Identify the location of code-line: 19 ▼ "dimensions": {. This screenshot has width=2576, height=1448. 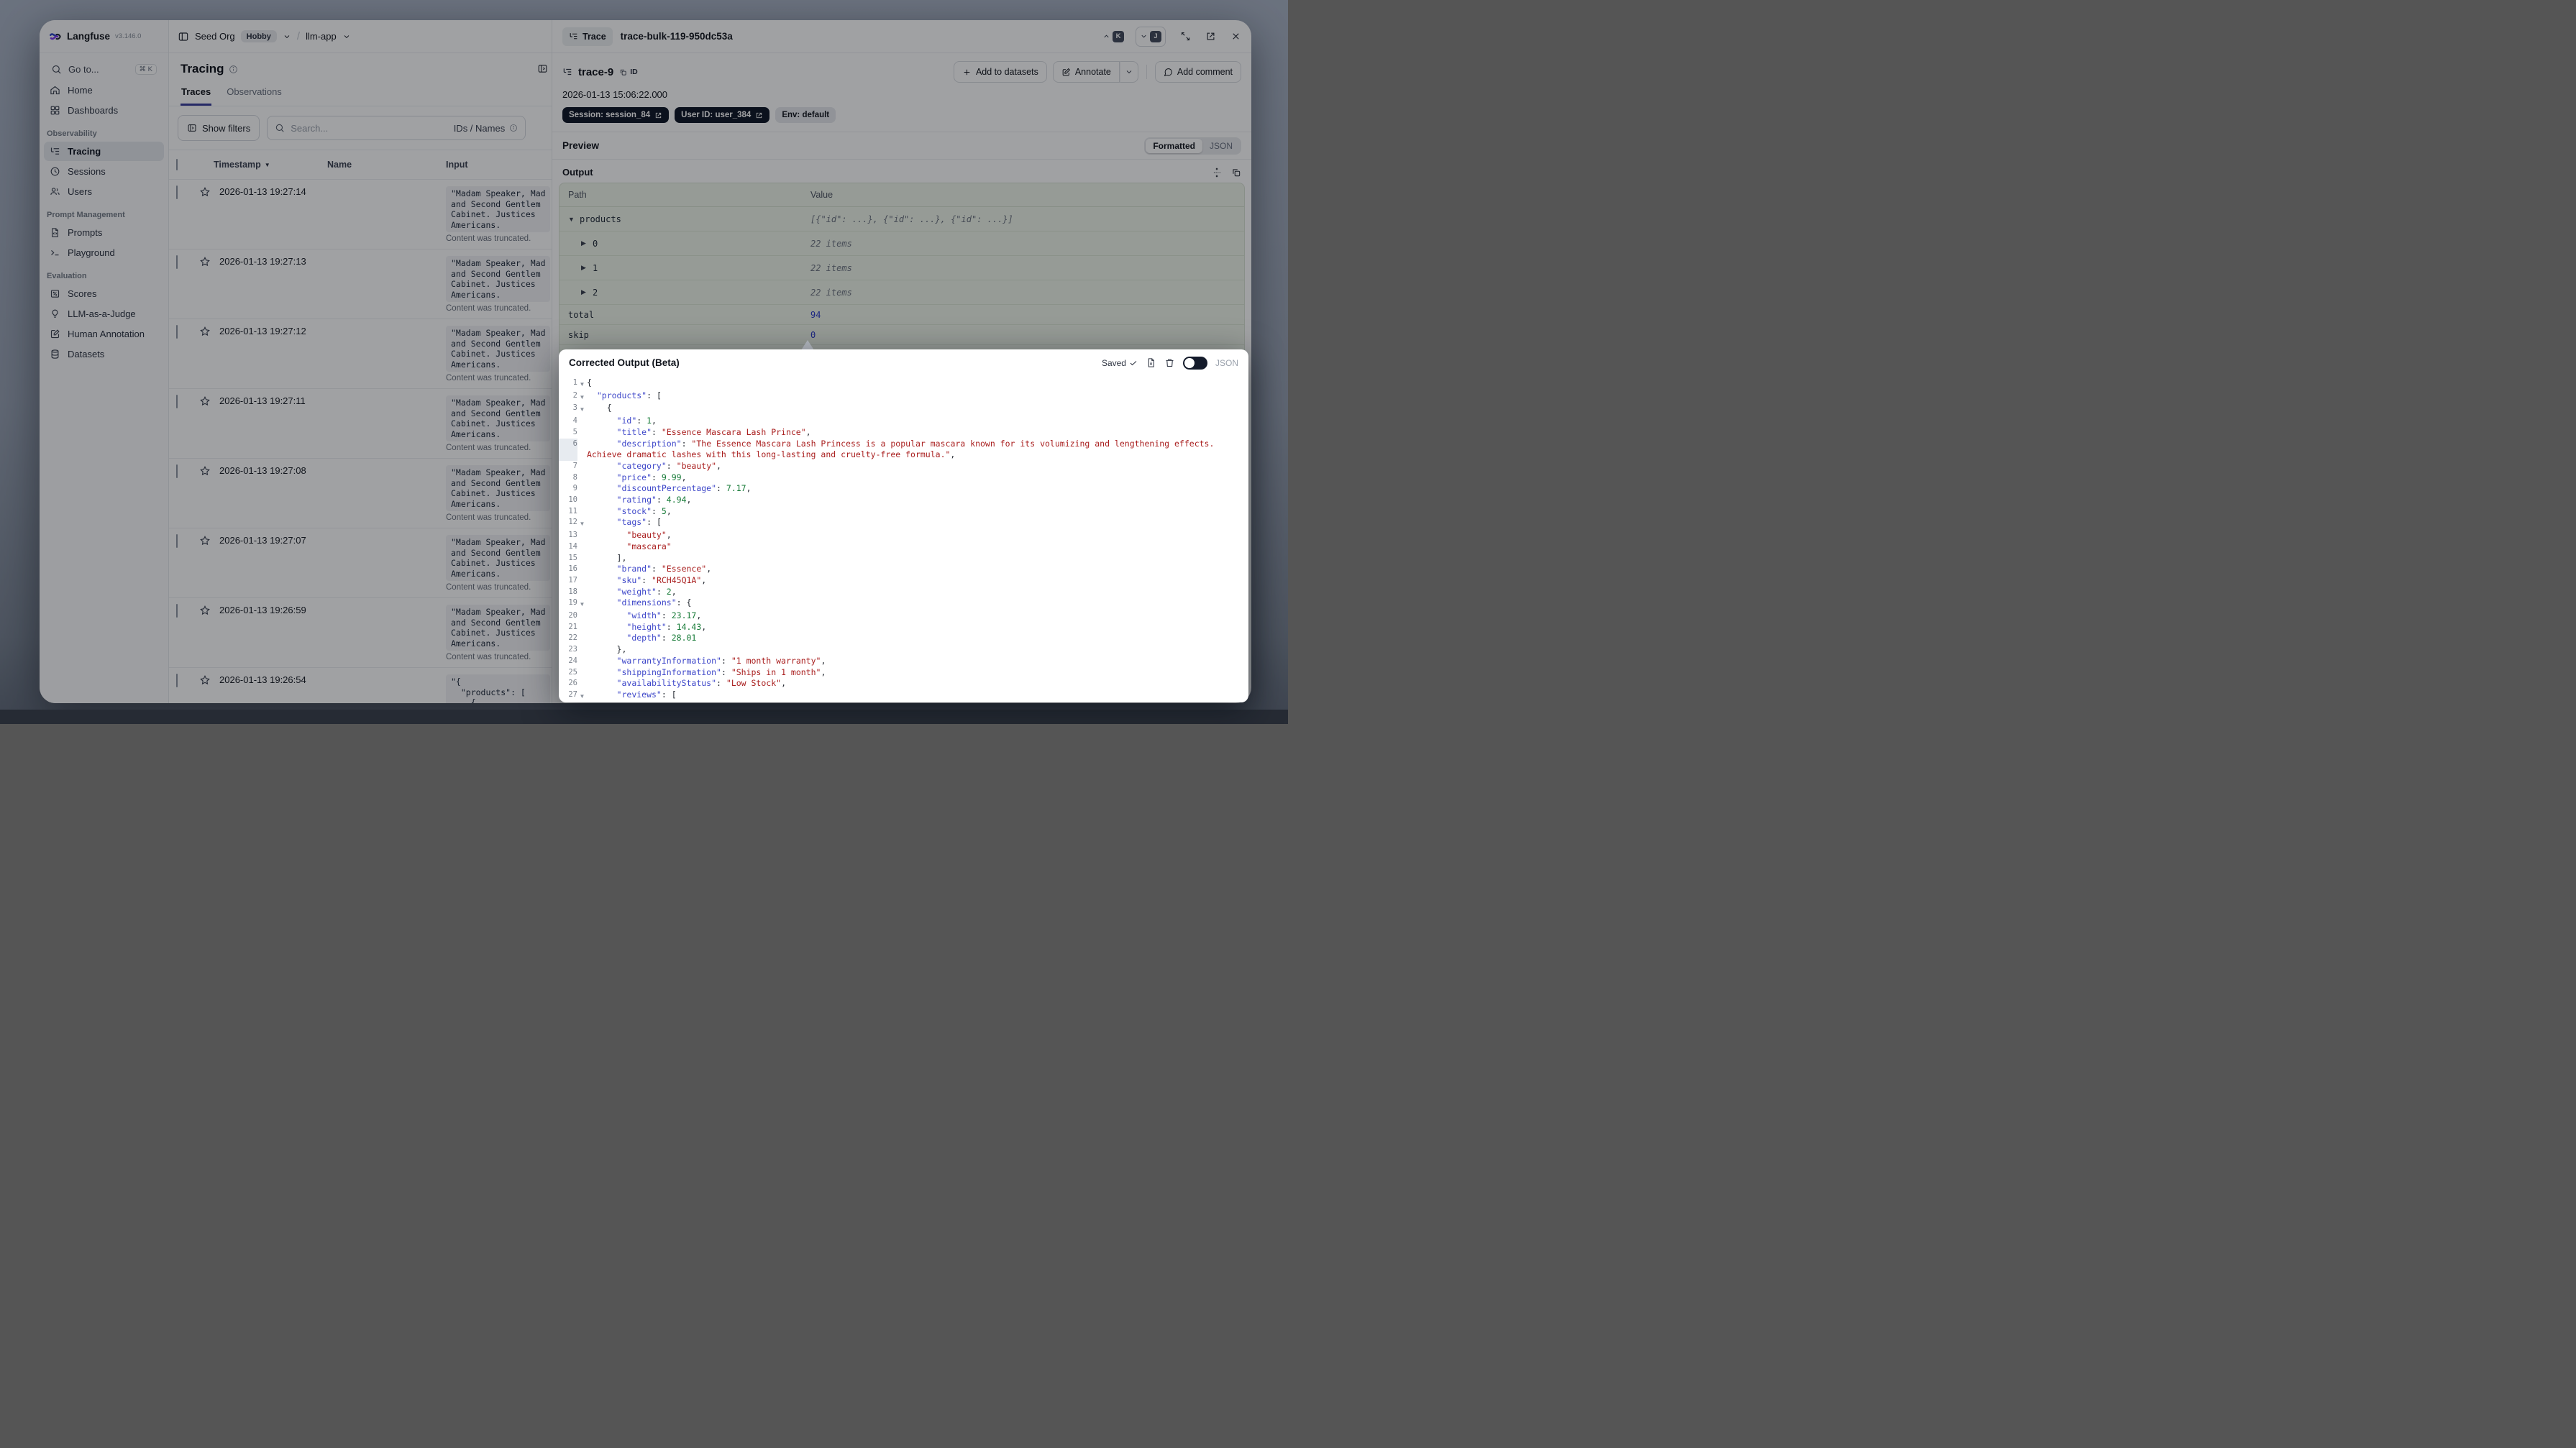
(903, 603).